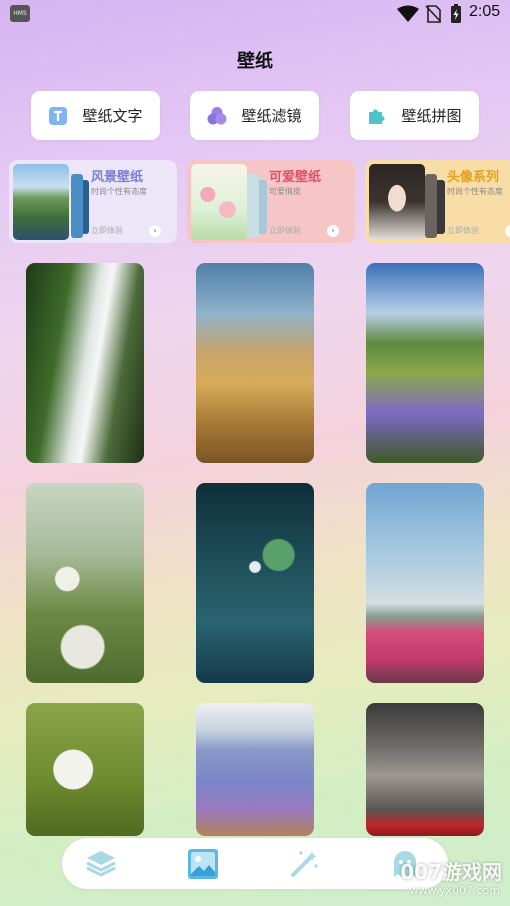  I want to click on puzzle-piece-icon, so click(377, 116).